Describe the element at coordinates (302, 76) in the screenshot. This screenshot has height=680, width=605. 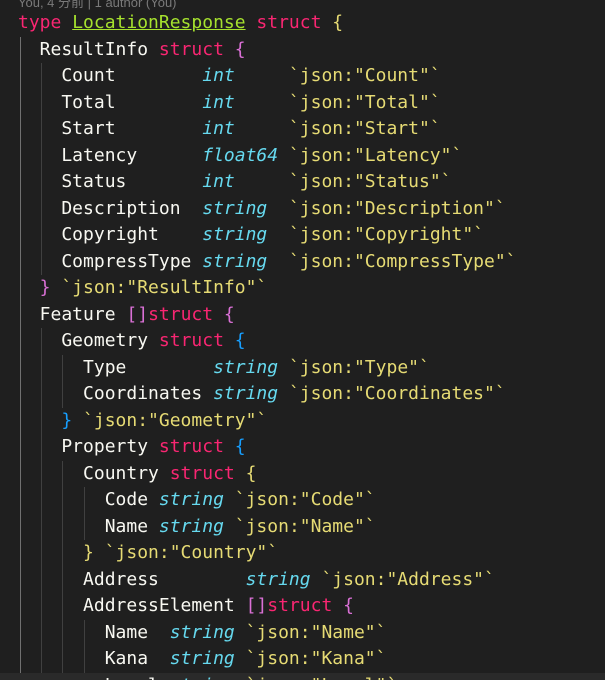
I see `code-line: Count int `json:"Count"`` at that location.